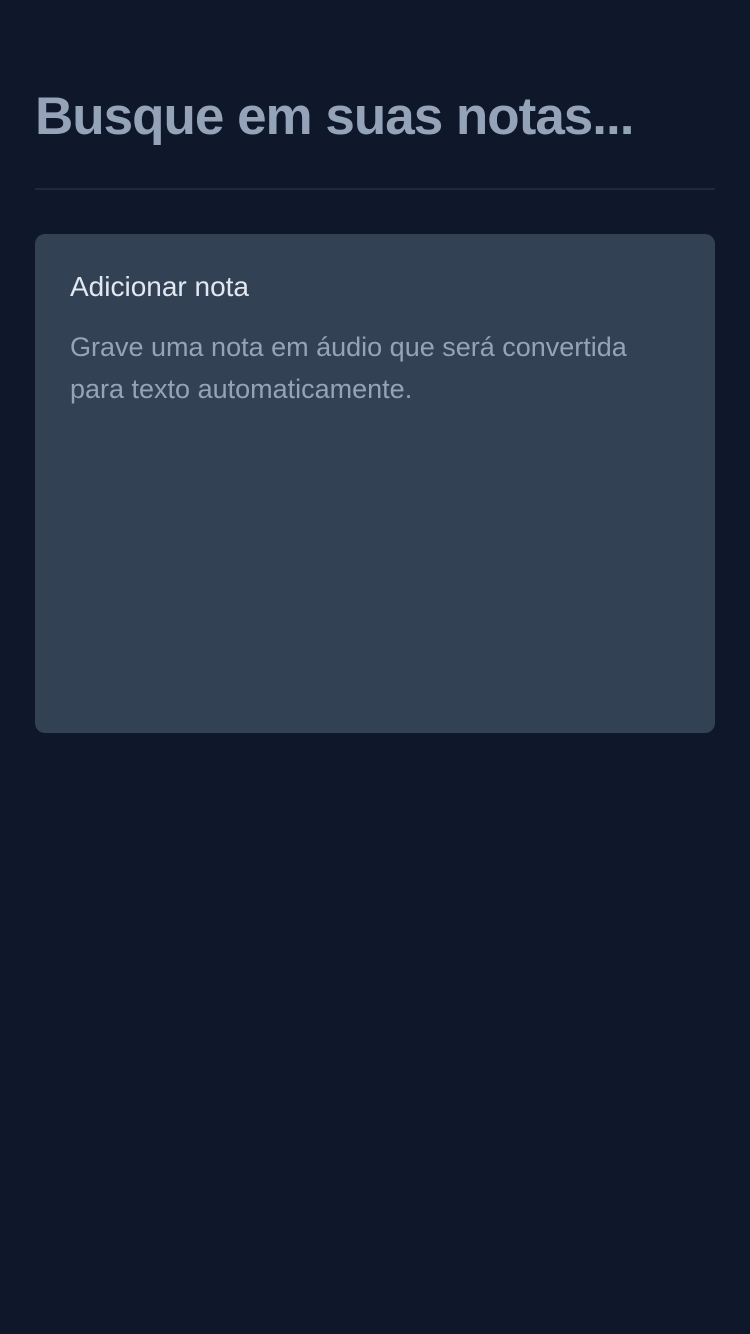  I want to click on search-form, so click(375, 74).